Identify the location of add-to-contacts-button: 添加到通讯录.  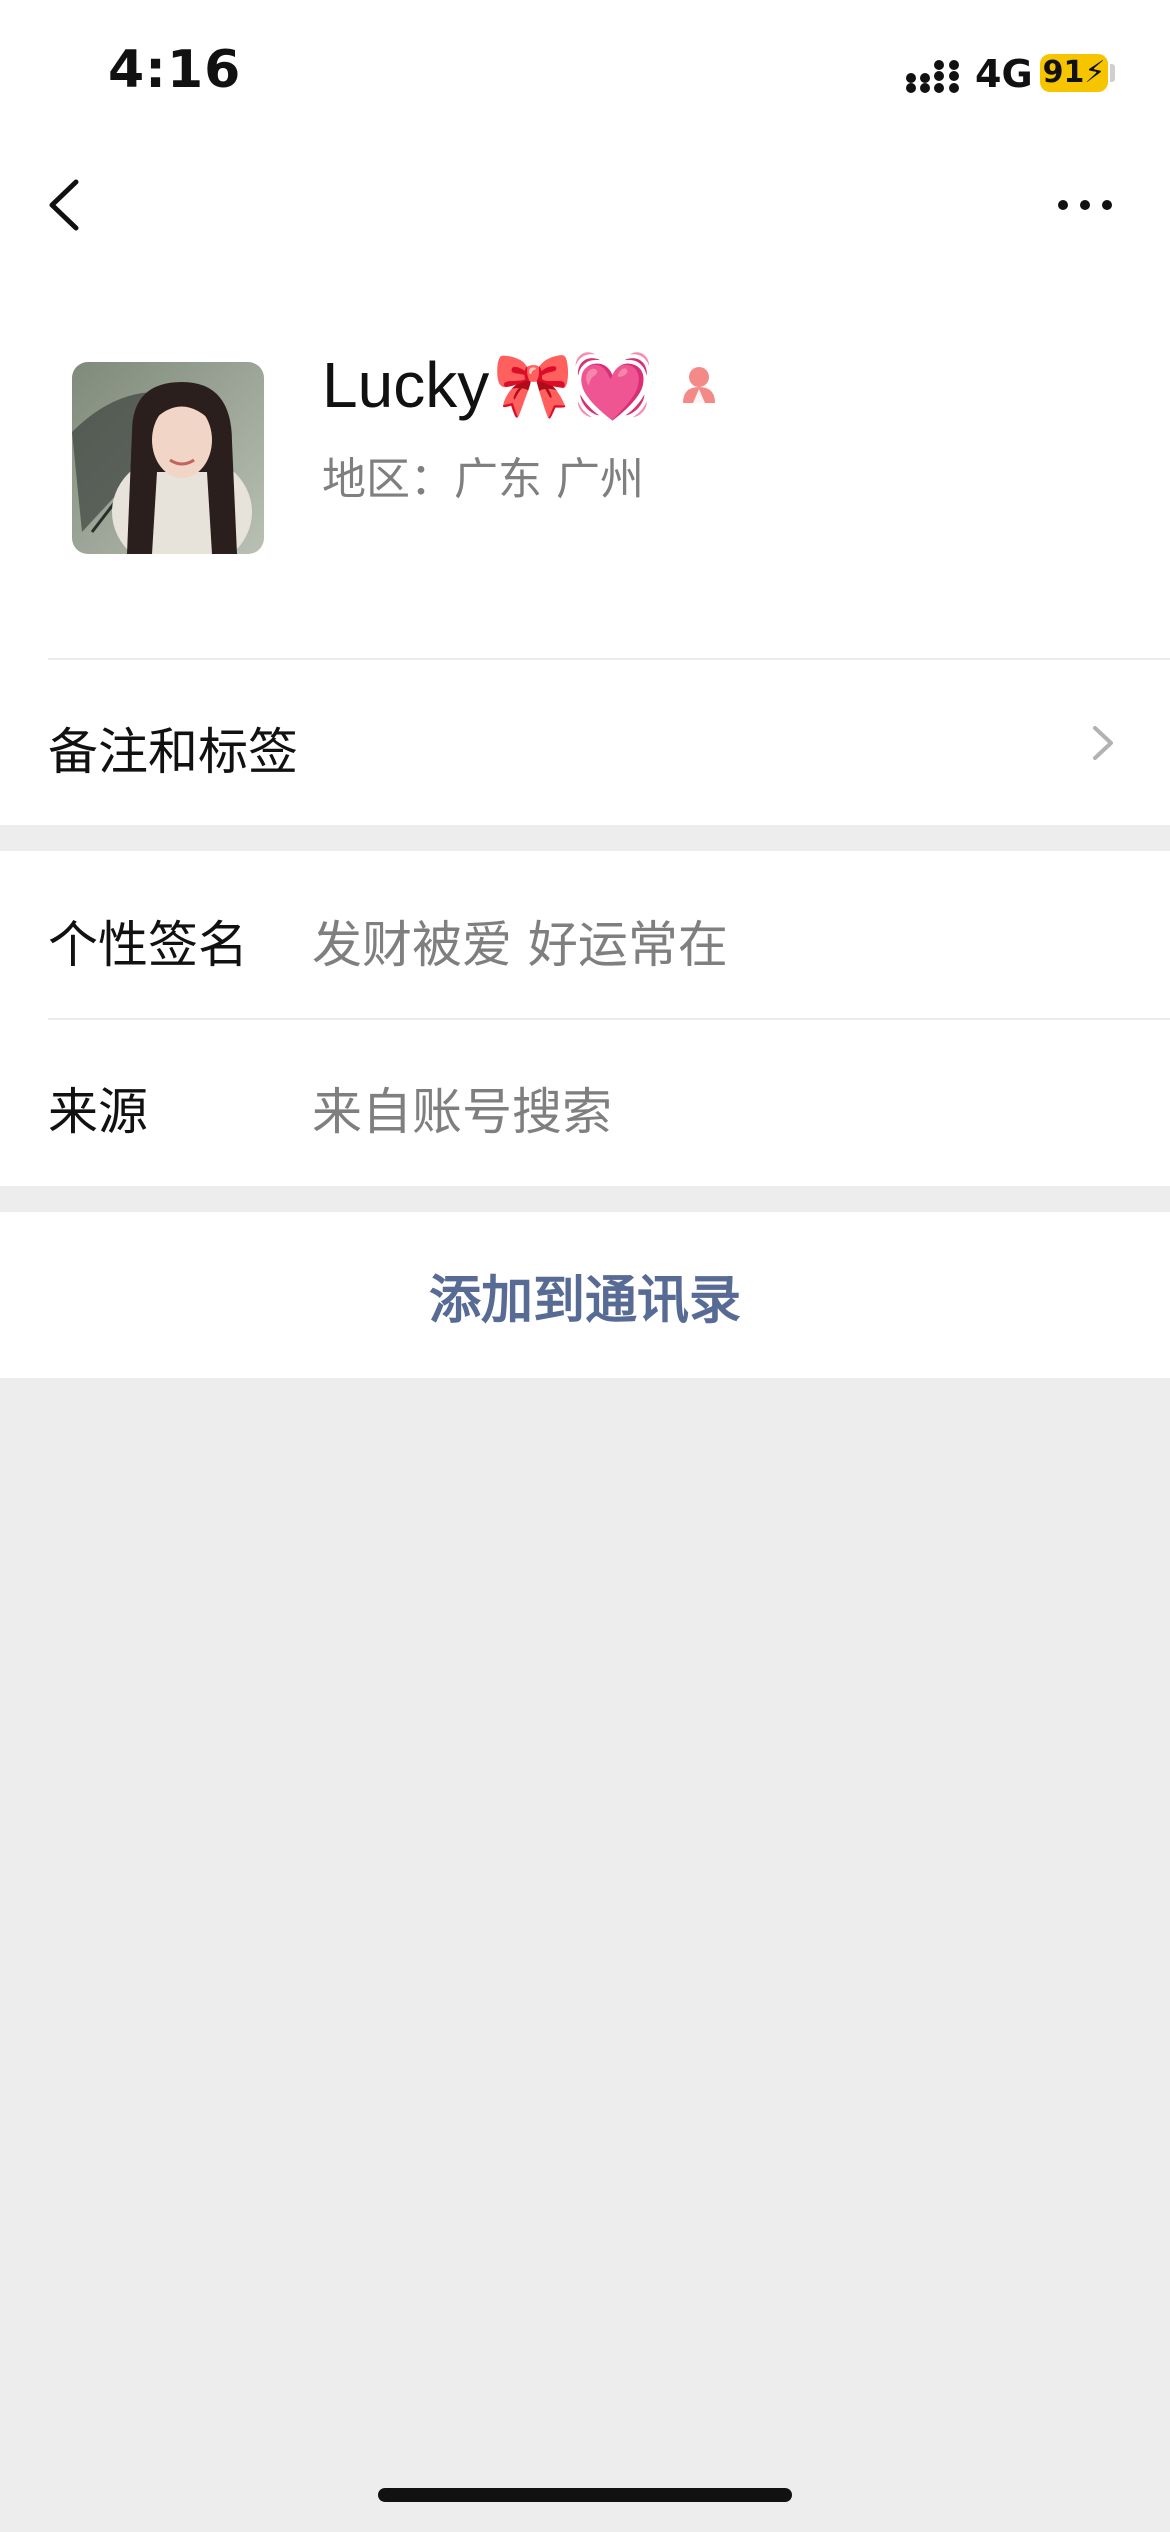
(585, 1295).